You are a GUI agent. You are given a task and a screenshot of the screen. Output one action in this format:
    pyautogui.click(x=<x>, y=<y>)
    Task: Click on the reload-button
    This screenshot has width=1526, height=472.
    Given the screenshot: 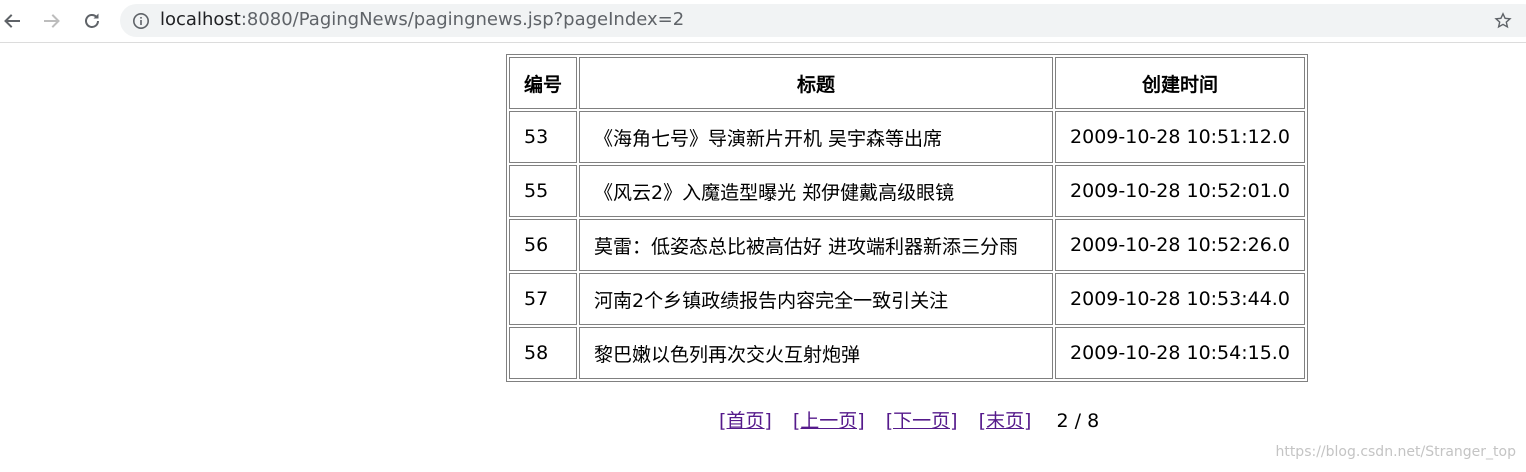 What is the action you would take?
    pyautogui.click(x=92, y=21)
    